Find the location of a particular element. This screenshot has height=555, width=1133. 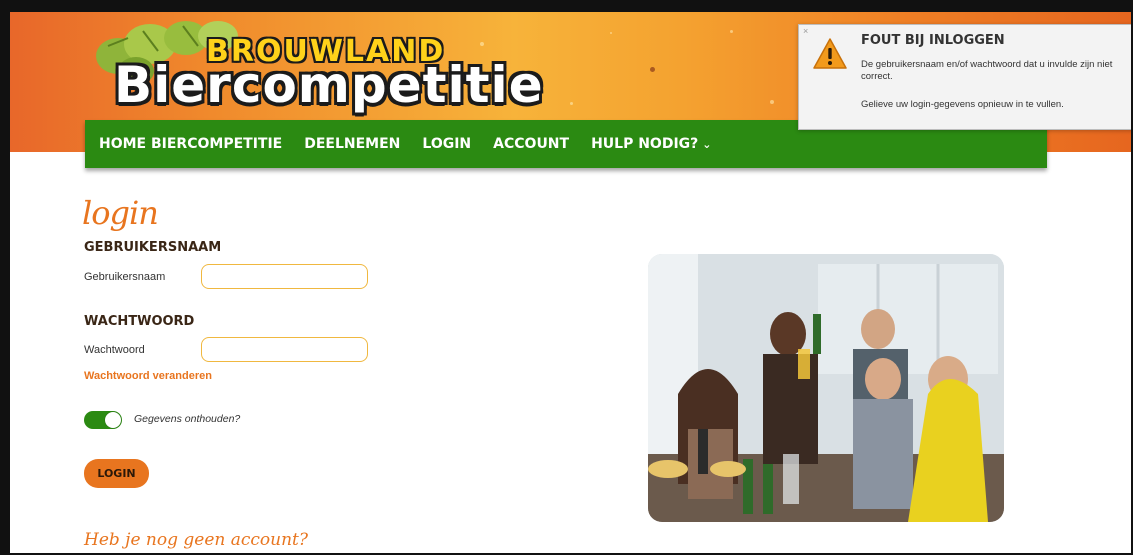

nav-item-help: HULP NODIG? ⌄ is located at coordinates (651, 144).